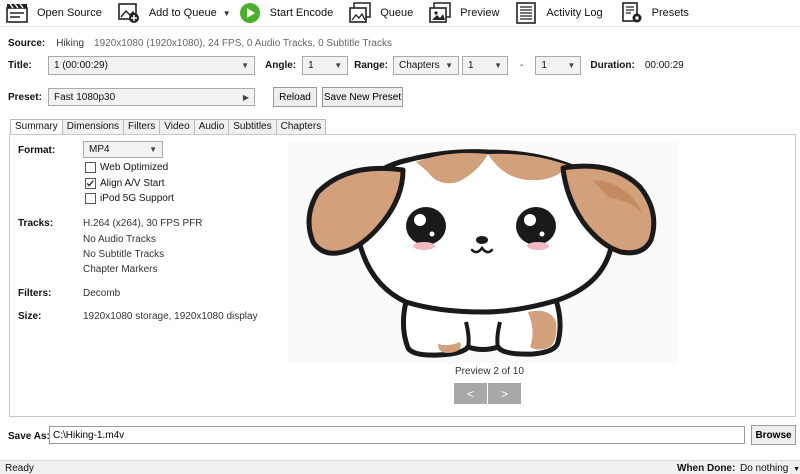  I want to click on clapperboard-icon, so click(17, 13).